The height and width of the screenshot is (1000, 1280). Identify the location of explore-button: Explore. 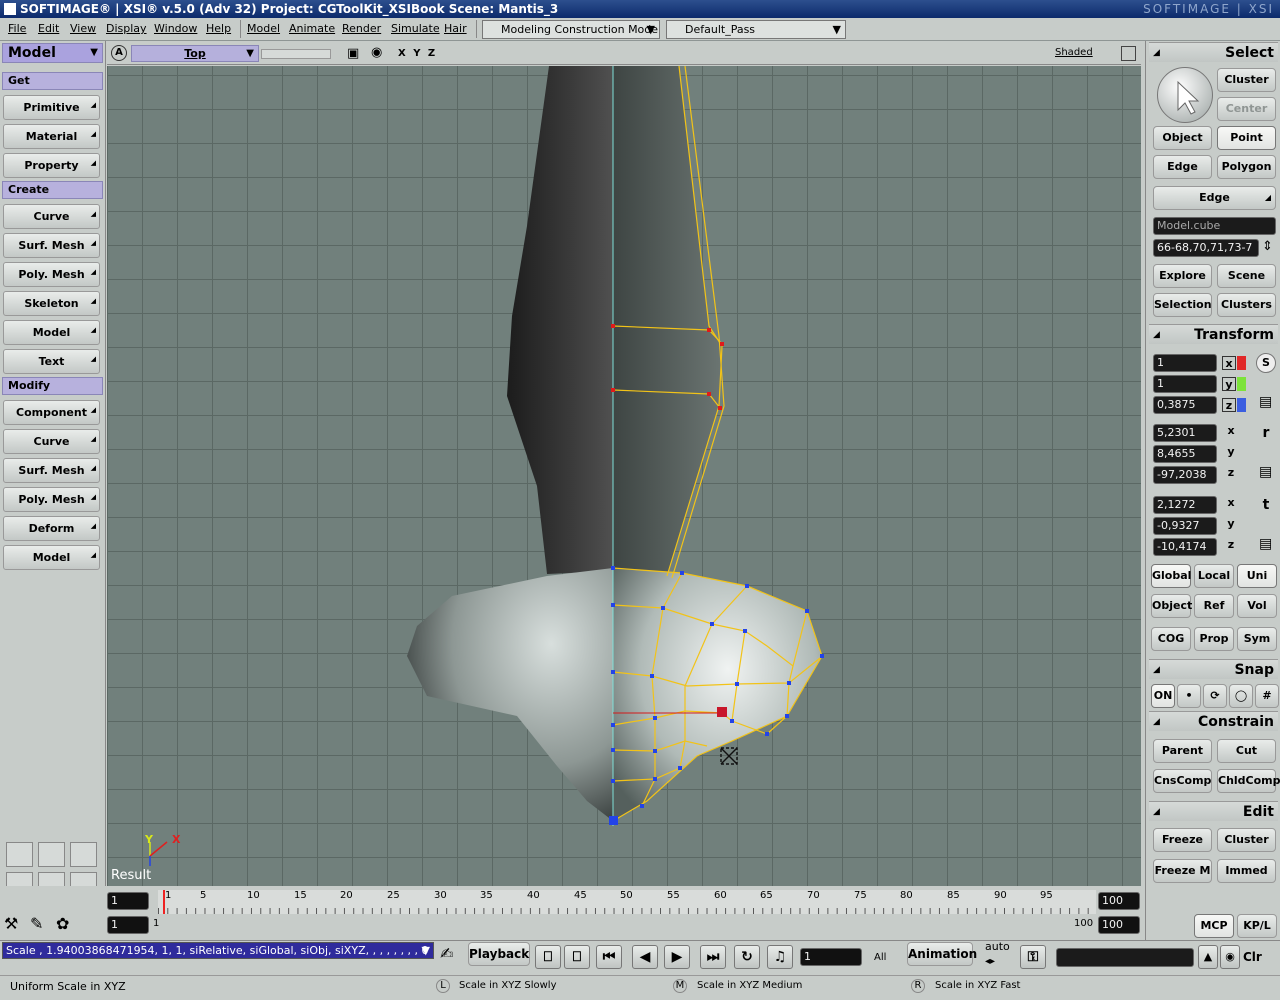
(1182, 276).